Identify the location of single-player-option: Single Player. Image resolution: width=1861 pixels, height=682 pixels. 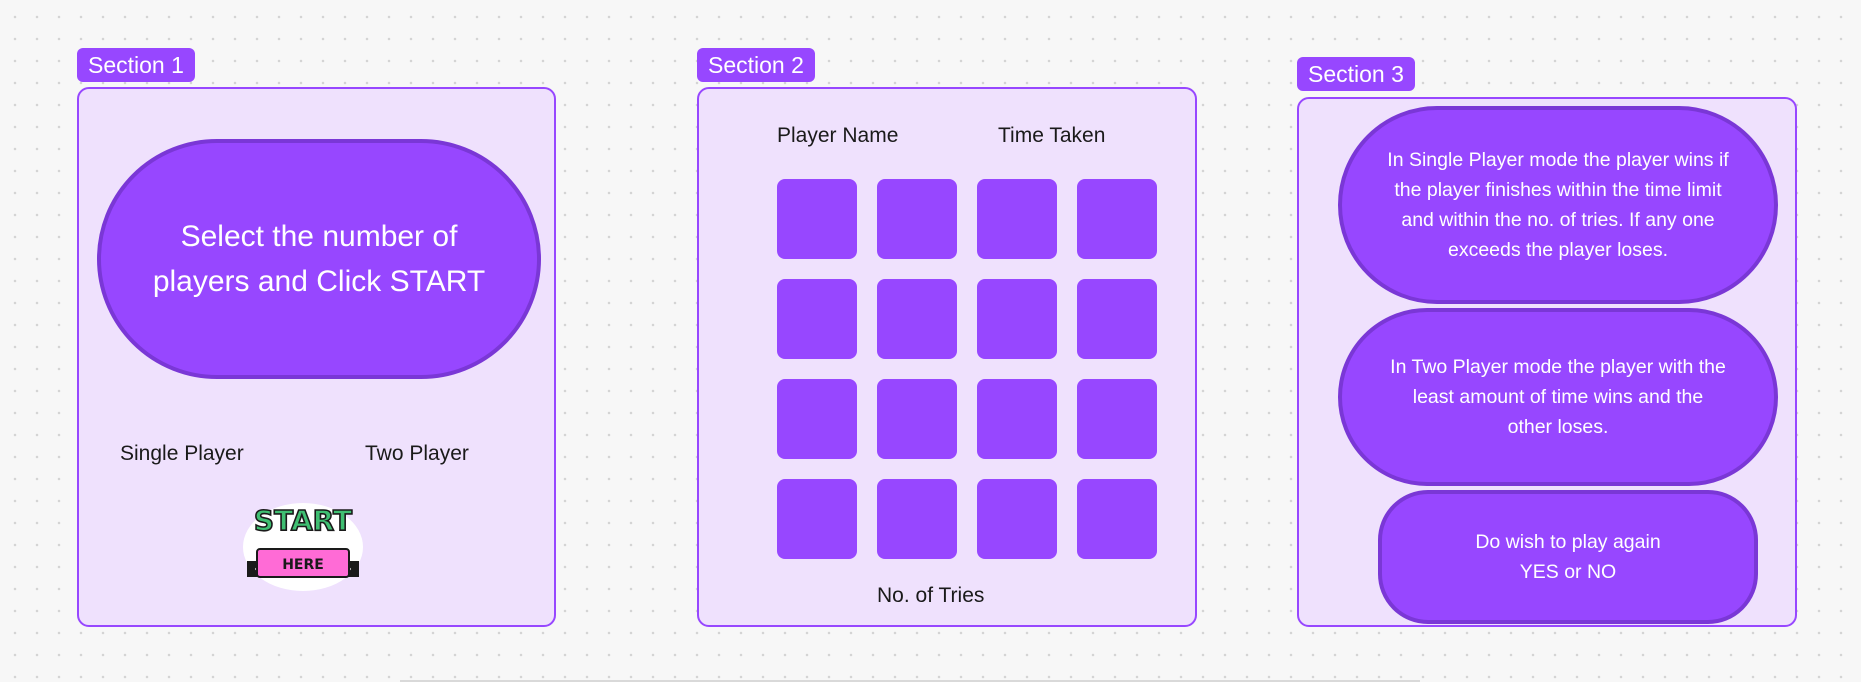
(182, 453).